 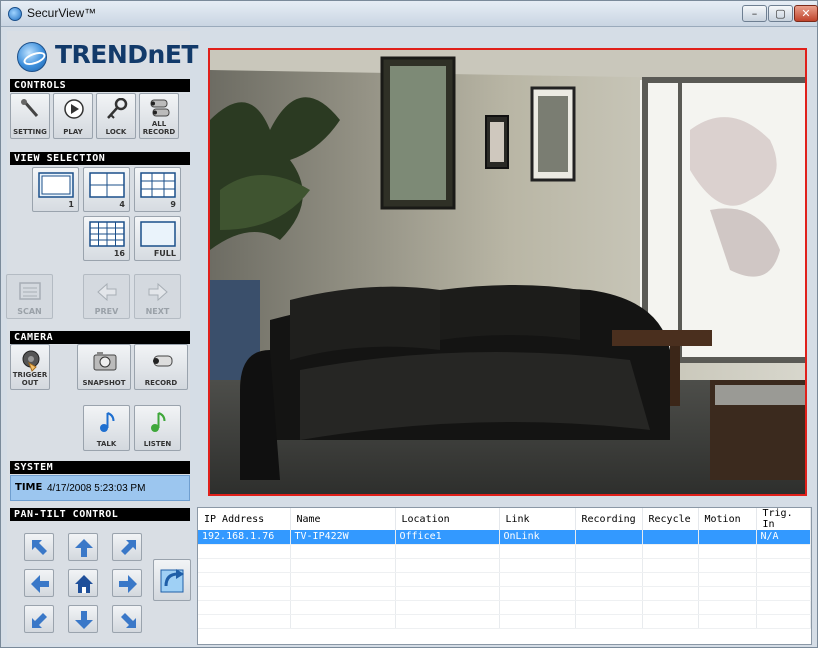 I want to click on view-16-label: 16, so click(x=119, y=253).